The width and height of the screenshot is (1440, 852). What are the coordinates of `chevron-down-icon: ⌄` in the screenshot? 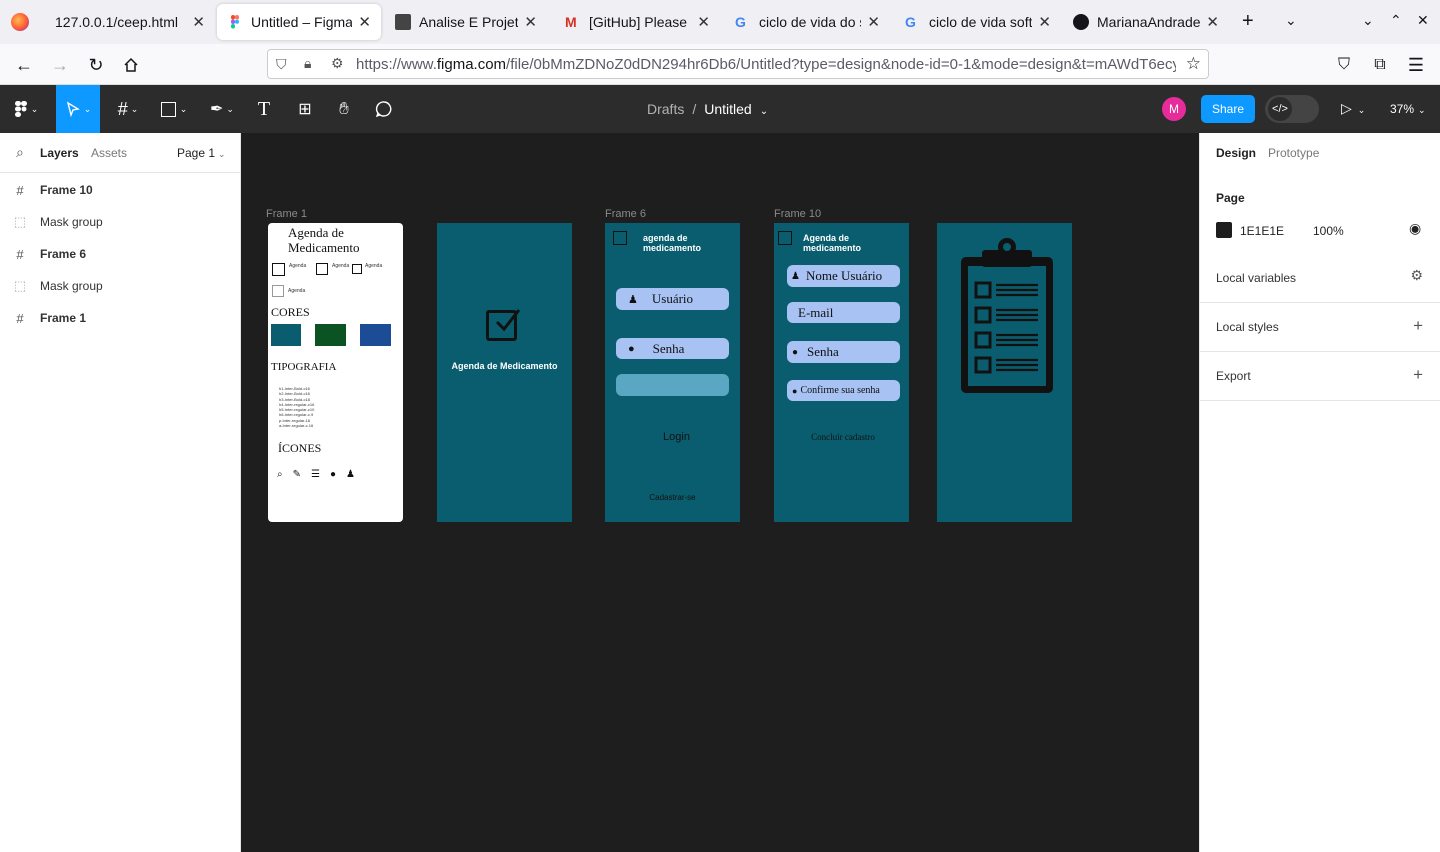 It's located at (764, 111).